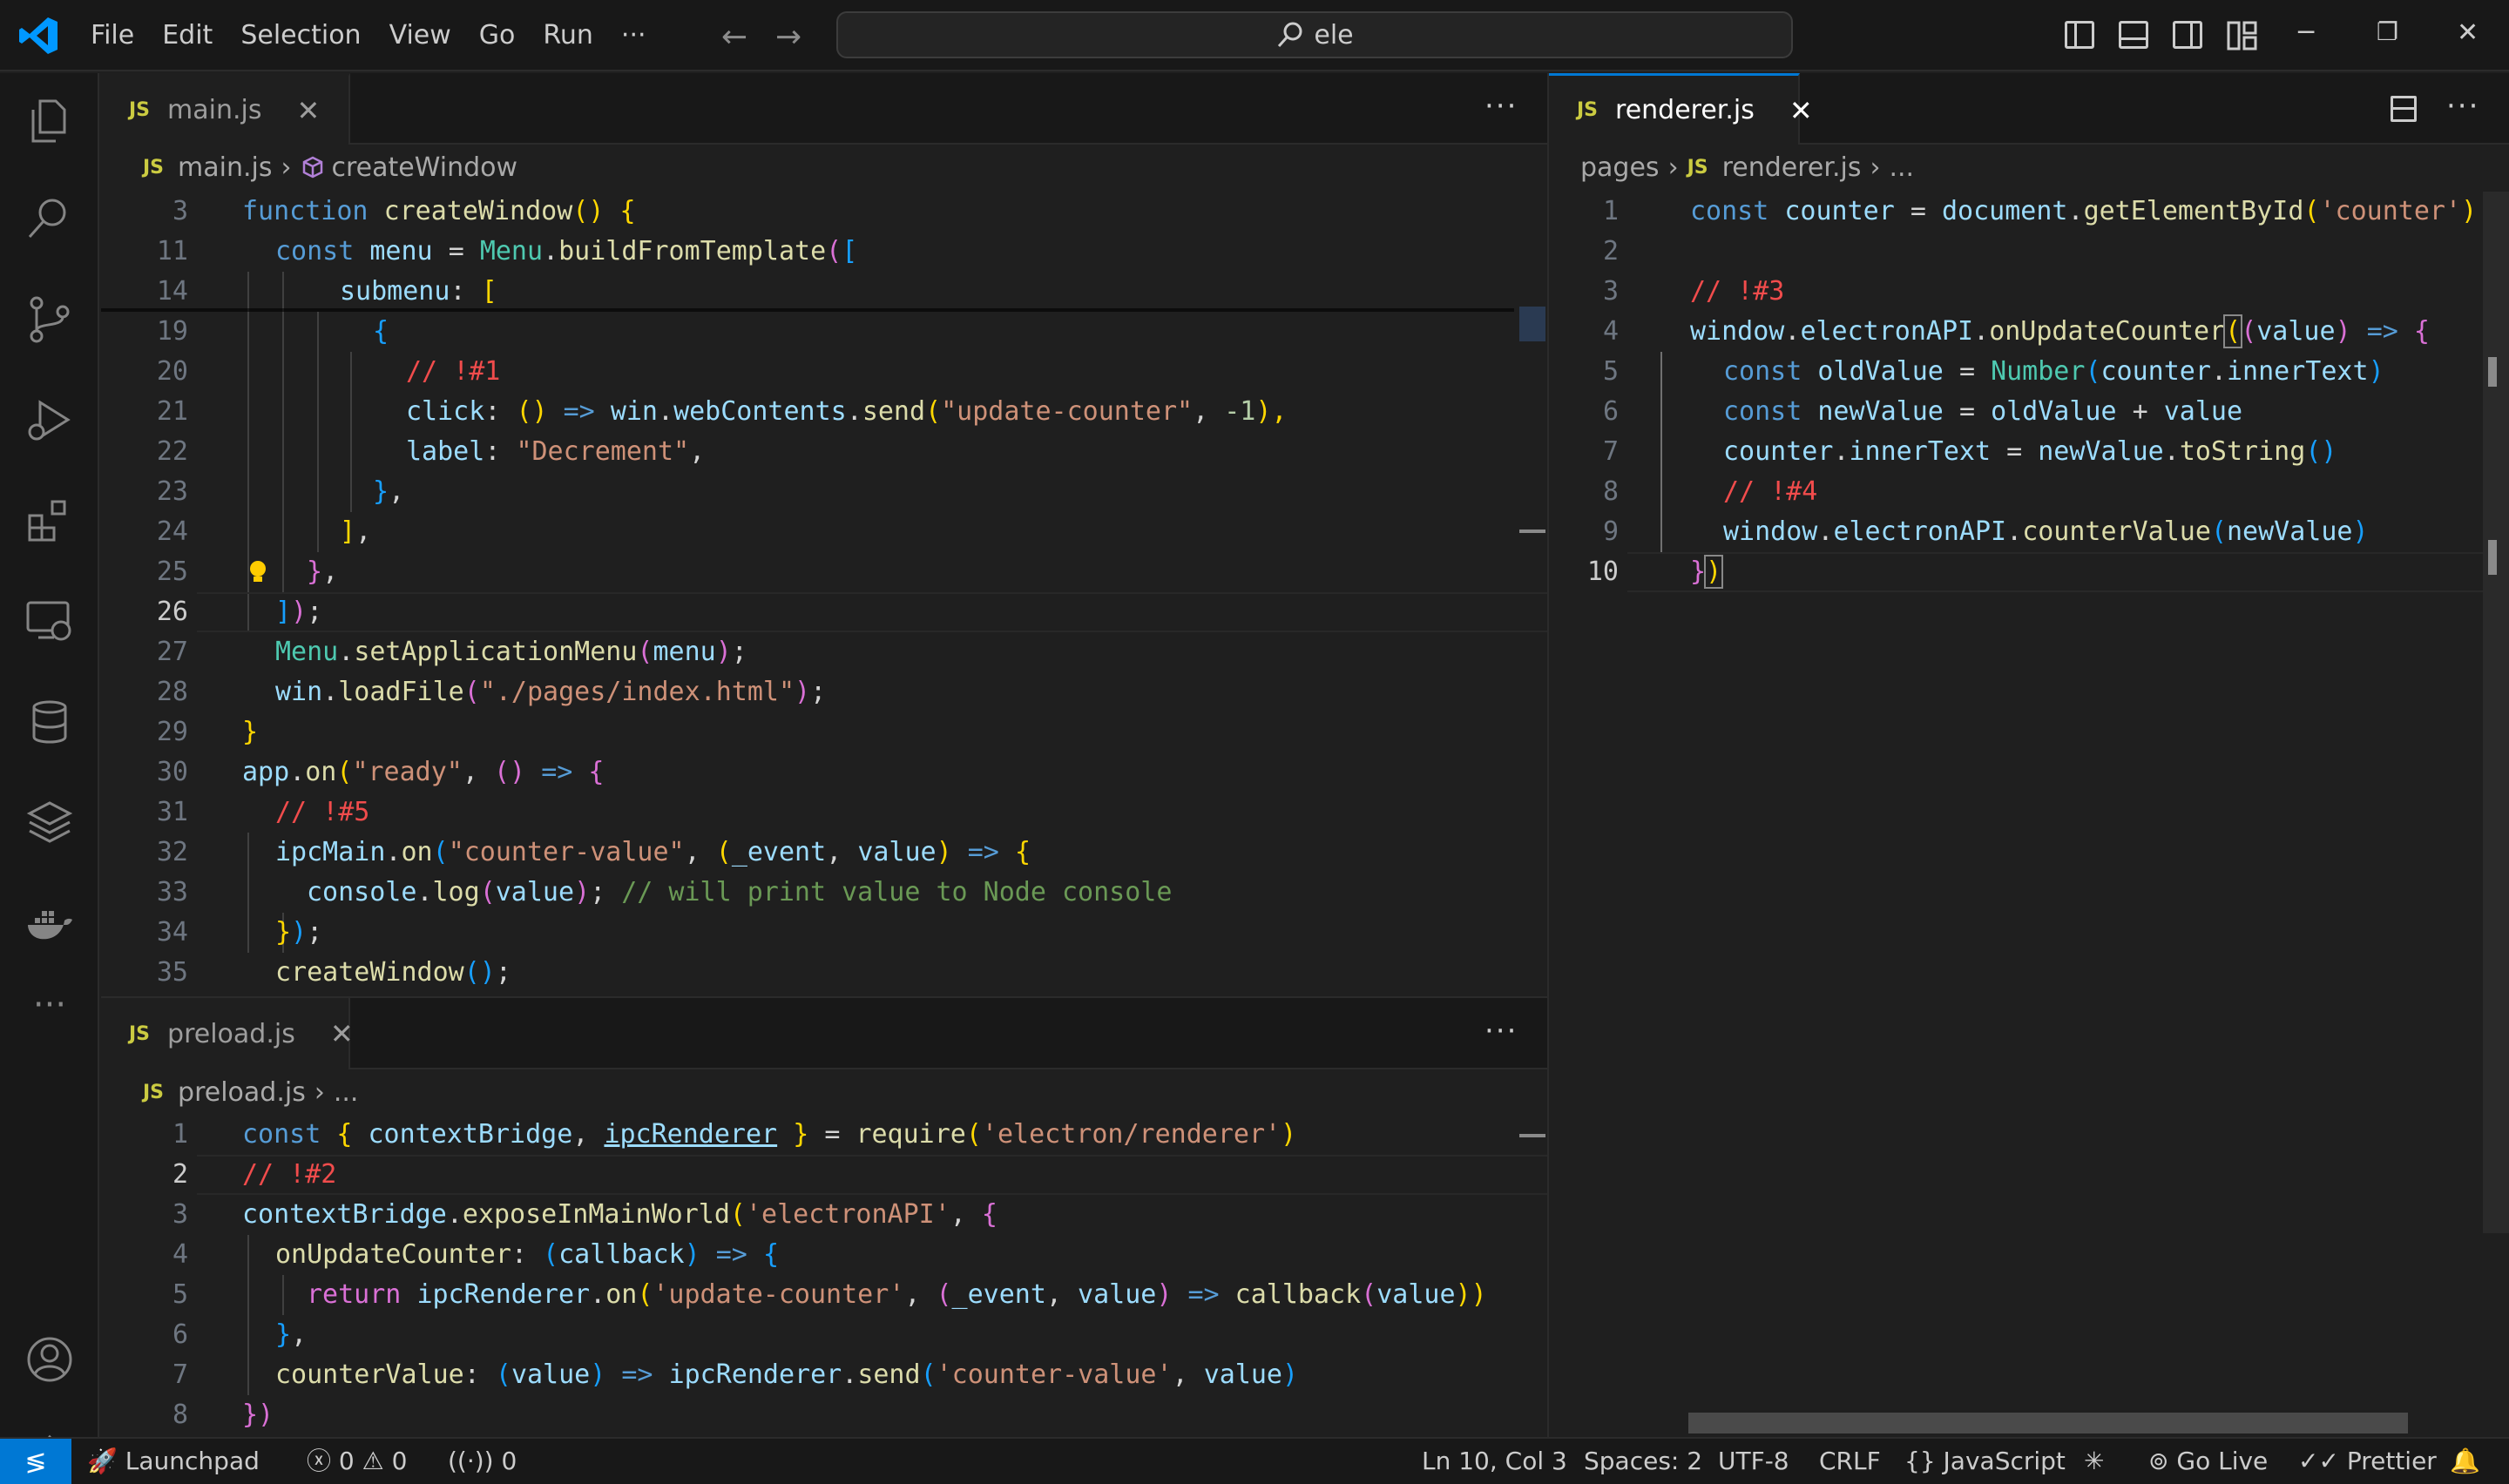 This screenshot has height=1484, width=2509. Describe the element at coordinates (2468, 32) in the screenshot. I see `close-window-icon: ✕` at that location.